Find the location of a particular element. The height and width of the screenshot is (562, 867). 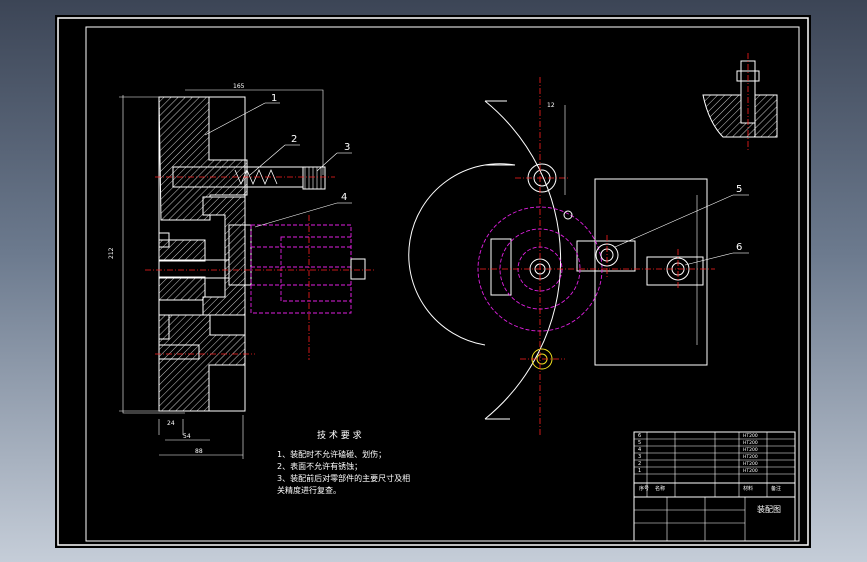

tb-row2-material: HT200 is located at coordinates (750, 443).